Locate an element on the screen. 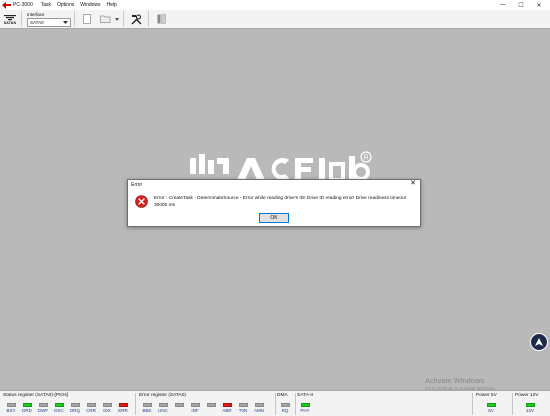 Image resolution: width=550 pixels, height=416 pixels. led-indicator: BBK is located at coordinates (147, 408).